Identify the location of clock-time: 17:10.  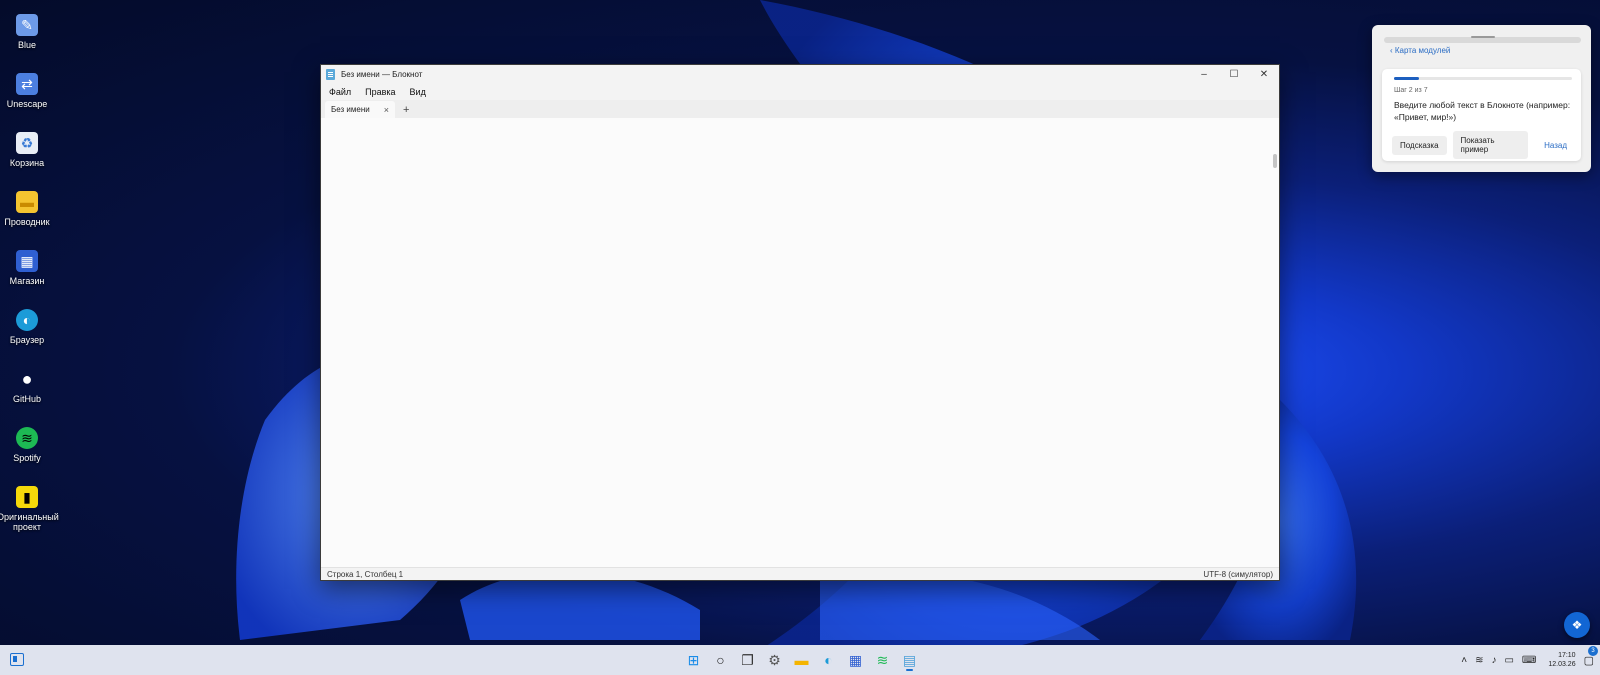
(1567, 655).